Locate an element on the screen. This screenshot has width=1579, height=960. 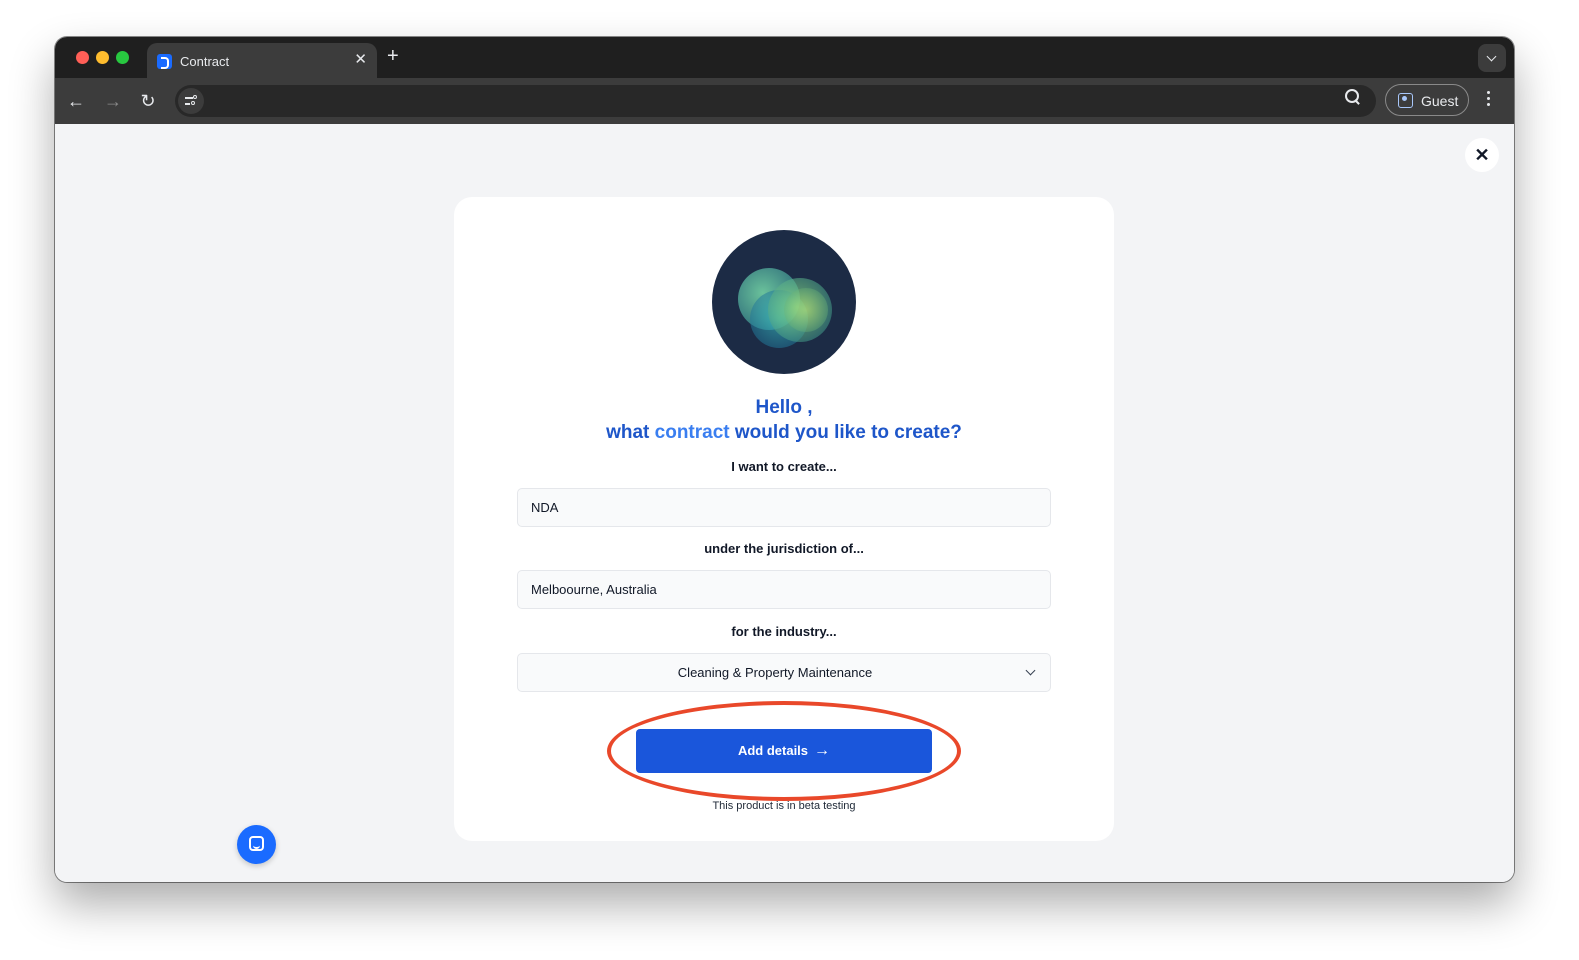
tab-favicon-icon is located at coordinates (164, 61).